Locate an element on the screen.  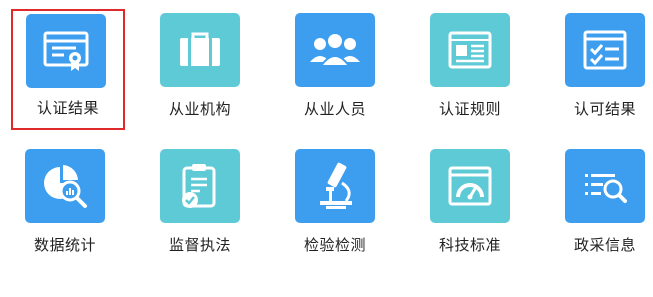
tile-label: 从业机构 is located at coordinates (199, 109).